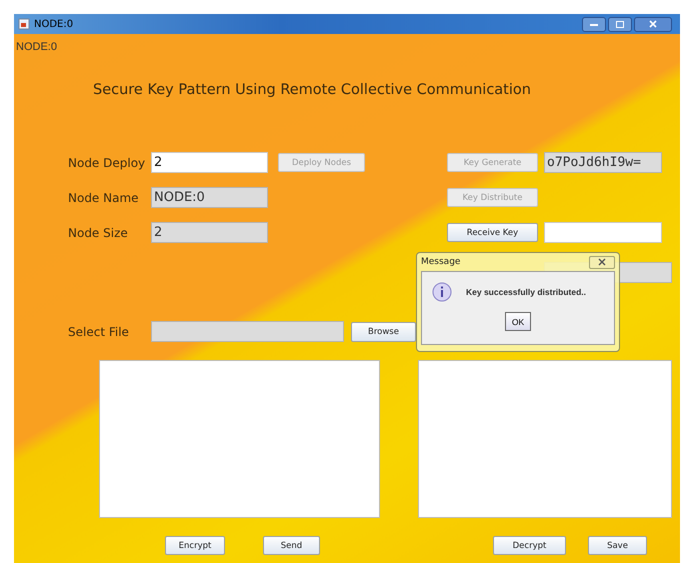 This screenshot has width=685, height=563. Describe the element at coordinates (442, 292) in the screenshot. I see `info-icon` at that location.